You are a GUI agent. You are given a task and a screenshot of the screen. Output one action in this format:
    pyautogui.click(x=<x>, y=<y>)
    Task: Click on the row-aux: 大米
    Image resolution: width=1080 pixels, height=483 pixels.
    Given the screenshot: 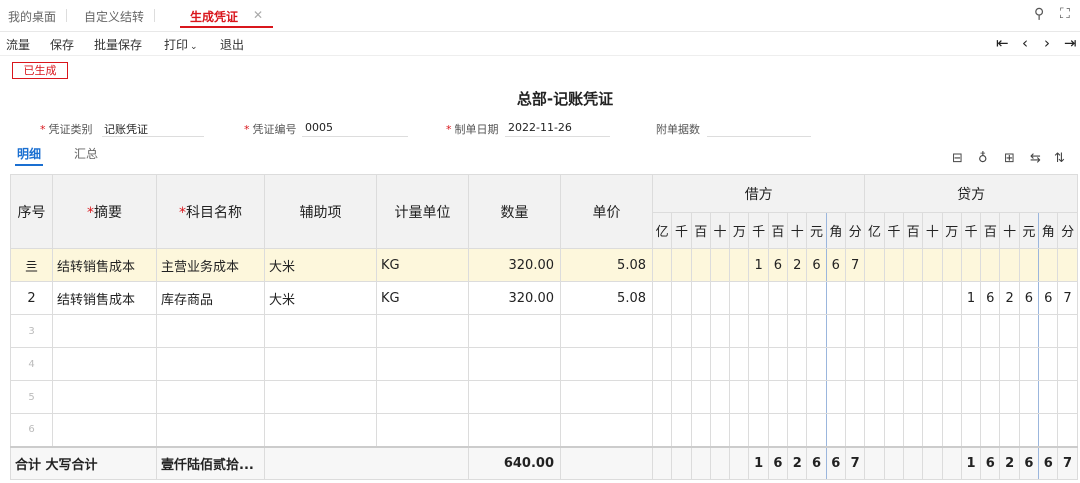 What is the action you would take?
    pyautogui.click(x=320, y=298)
    